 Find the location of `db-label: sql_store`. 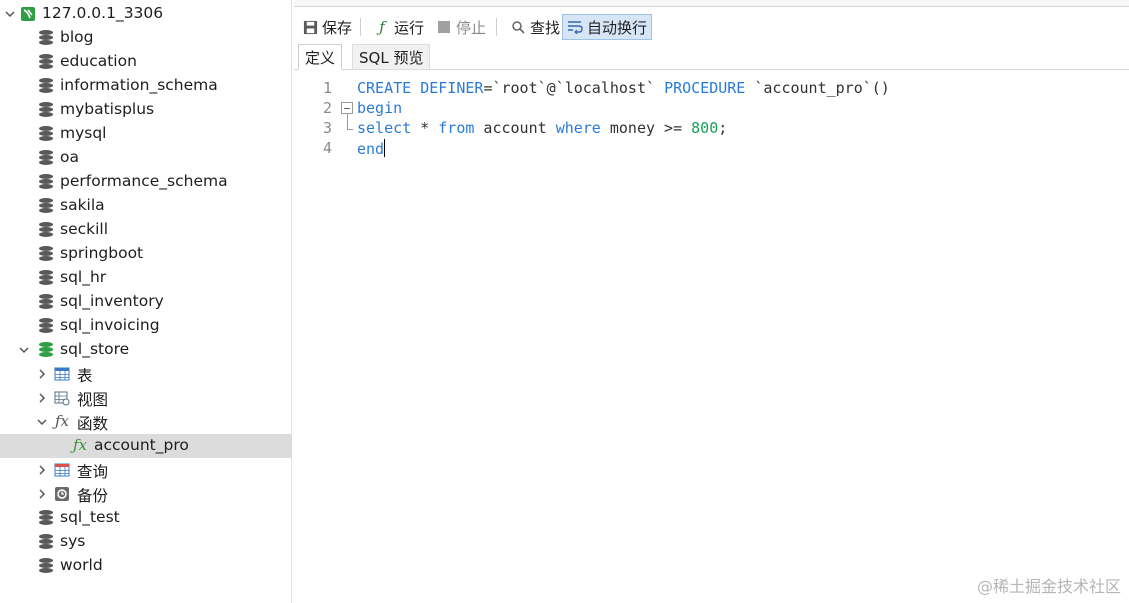

db-label: sql_store is located at coordinates (95, 349).